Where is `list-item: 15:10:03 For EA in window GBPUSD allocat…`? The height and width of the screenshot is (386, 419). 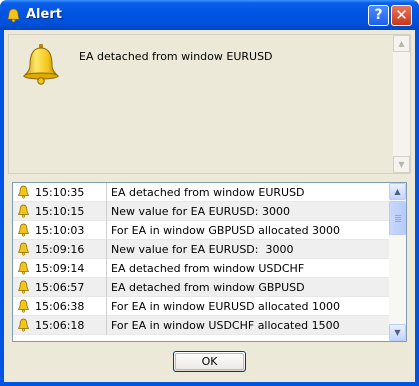 list-item: 15:10:03 For EA in window GBPUSD allocat… is located at coordinates (201, 230).